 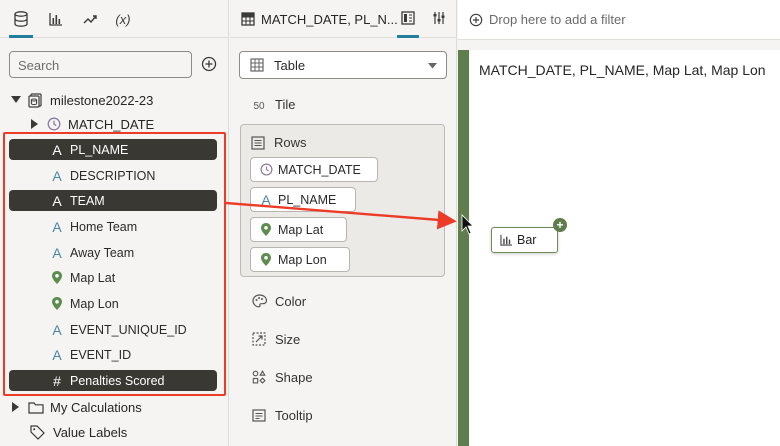 What do you see at coordinates (273, 104) in the screenshot?
I see `tile-section: 50 Tile` at bounding box center [273, 104].